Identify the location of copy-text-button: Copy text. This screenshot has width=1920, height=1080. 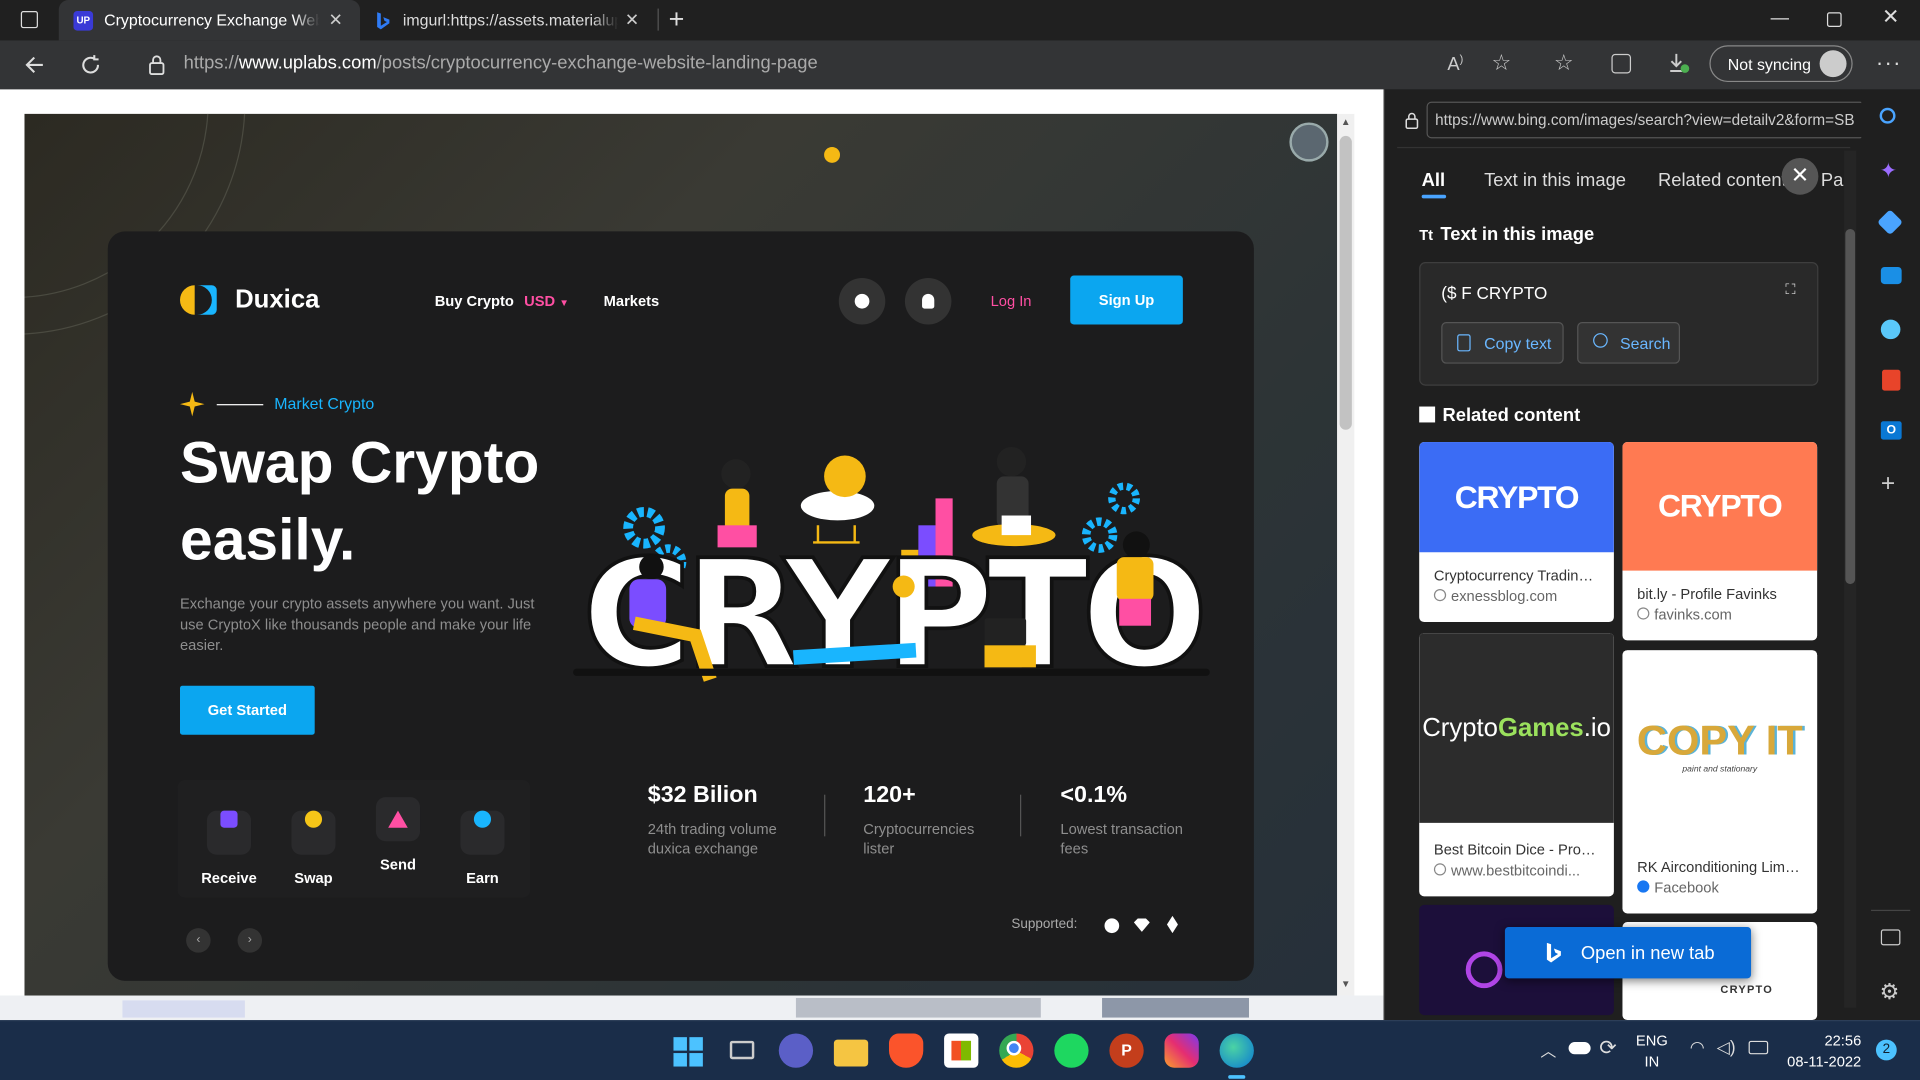
(1502, 343).